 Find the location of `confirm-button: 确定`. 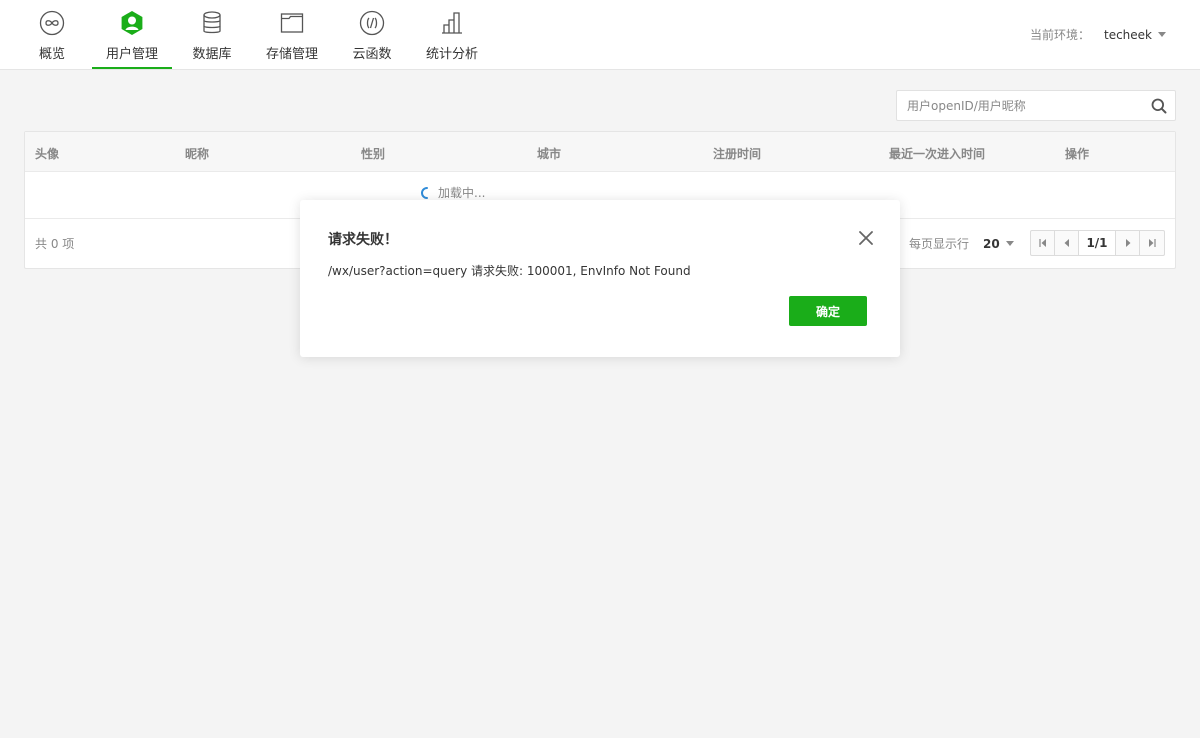

confirm-button: 确定 is located at coordinates (828, 311).